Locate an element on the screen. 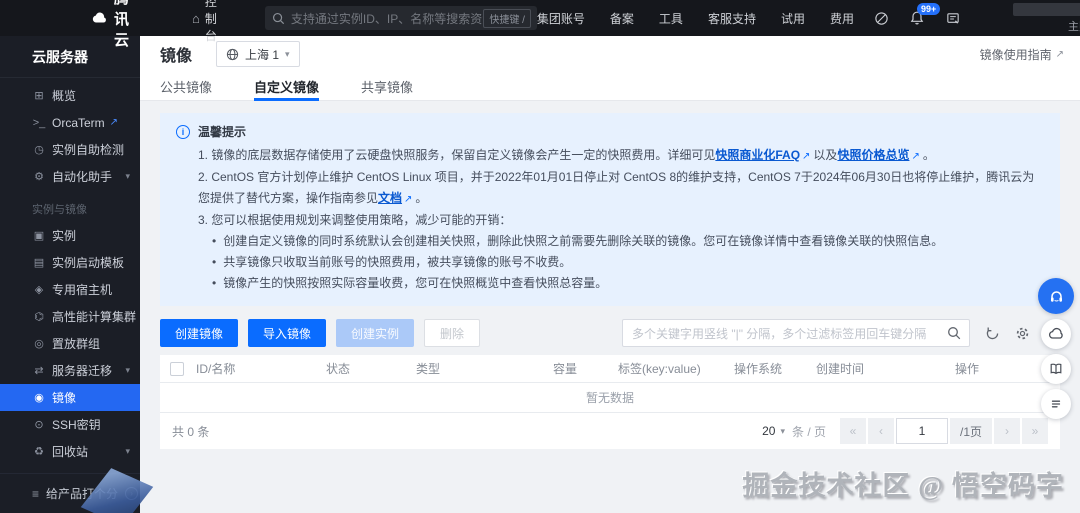 The height and width of the screenshot is (513, 1080). chevron-right-icon: › is located at coordinates (132, 493).